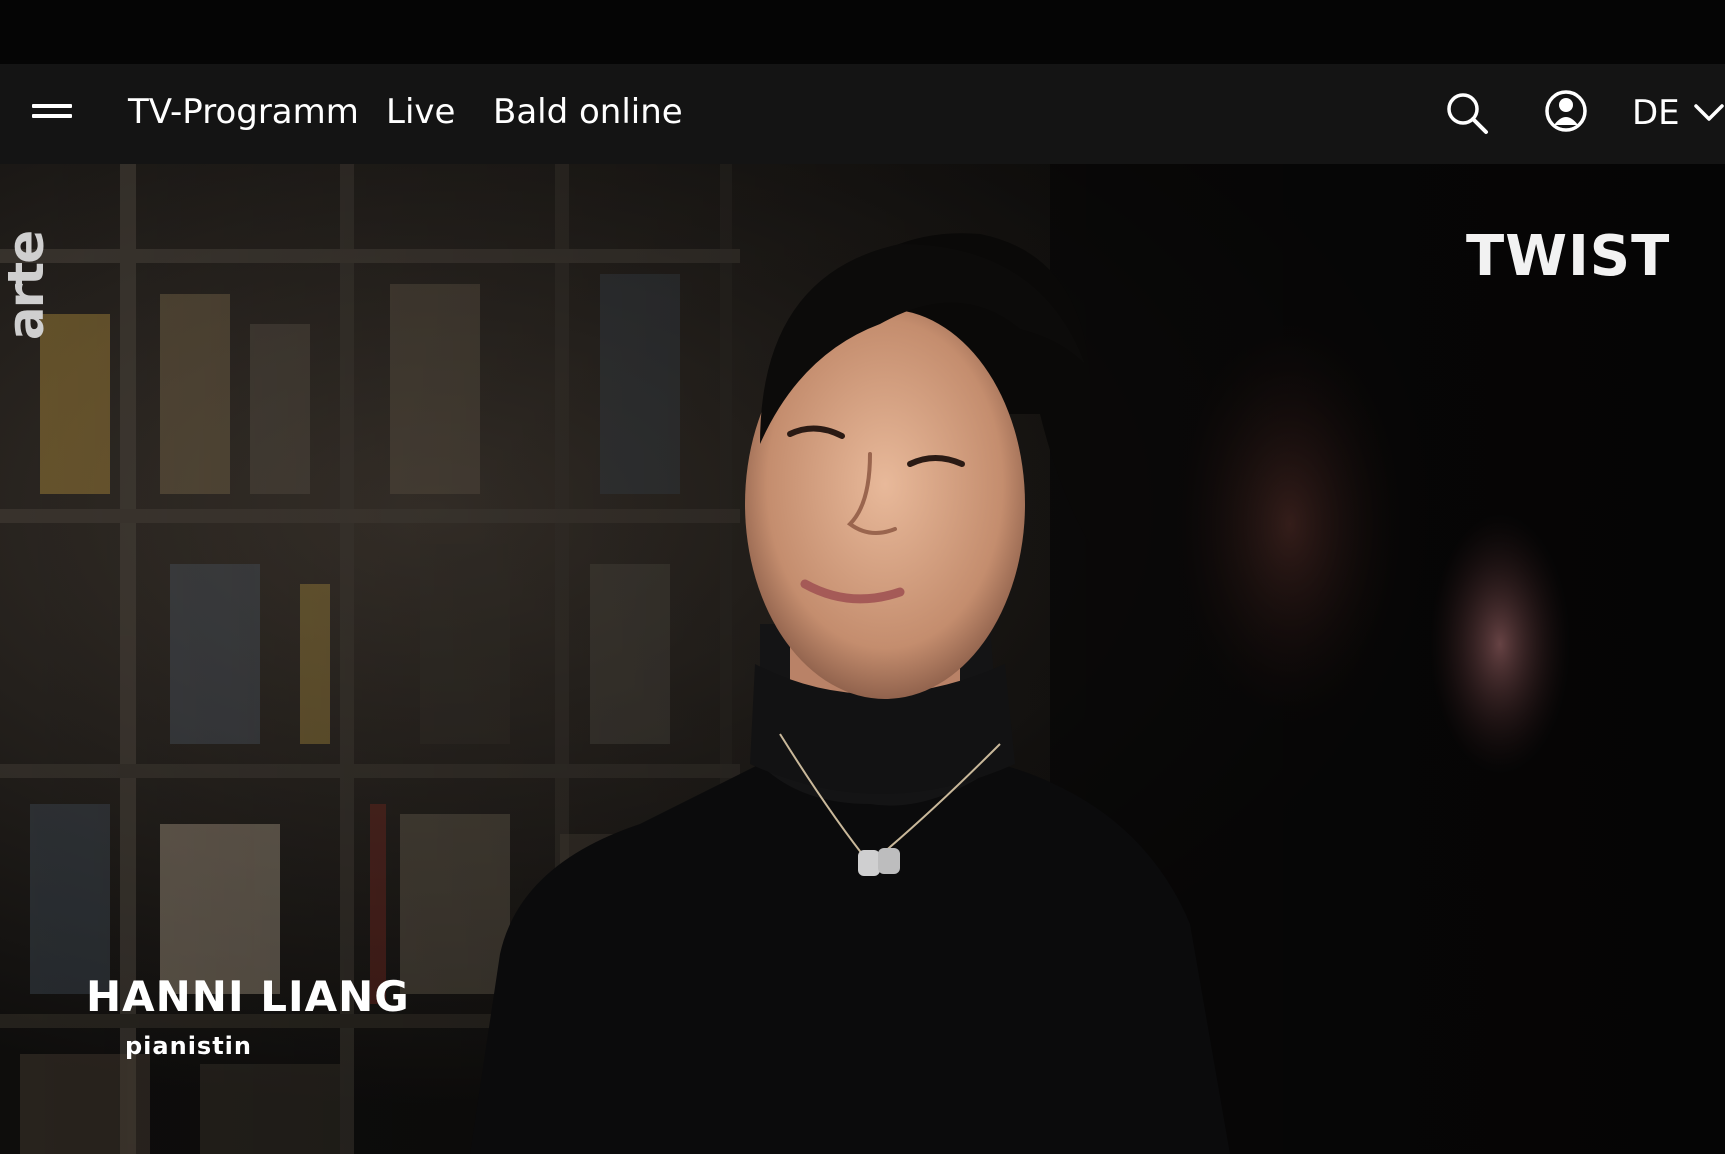 The width and height of the screenshot is (1725, 1154). What do you see at coordinates (862, 32) in the screenshot?
I see `top-letterbox-strip` at bounding box center [862, 32].